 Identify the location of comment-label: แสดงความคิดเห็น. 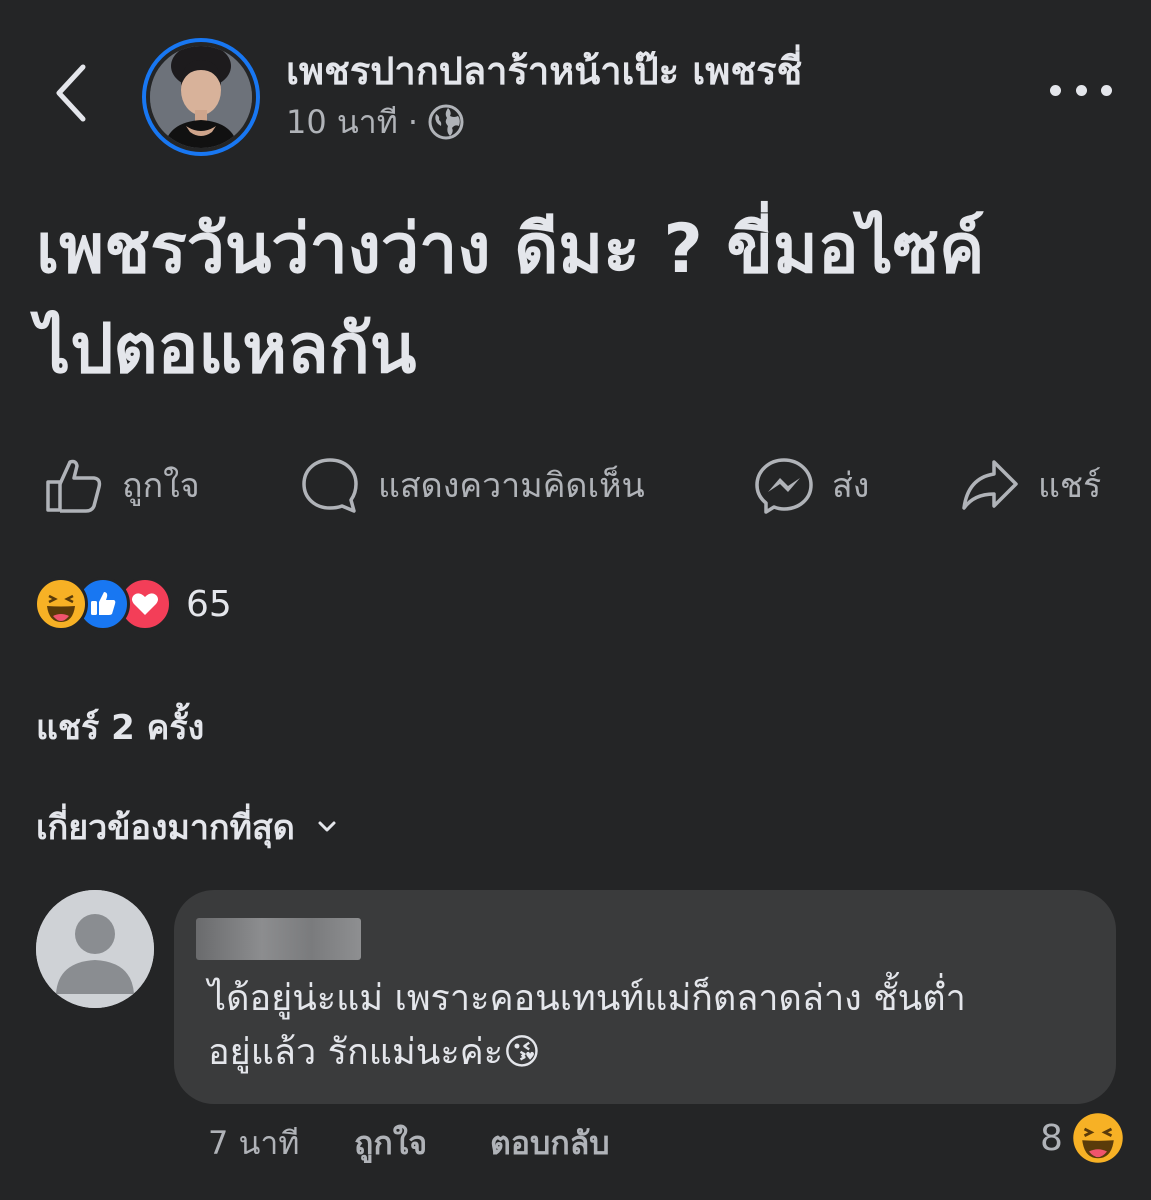
(511, 486).